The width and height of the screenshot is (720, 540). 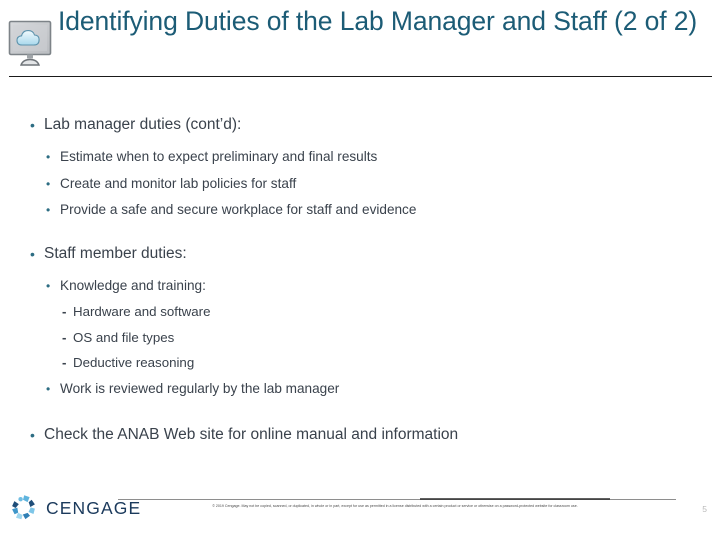 I want to click on list-item: - Hardware and software, so click(x=391, y=312).